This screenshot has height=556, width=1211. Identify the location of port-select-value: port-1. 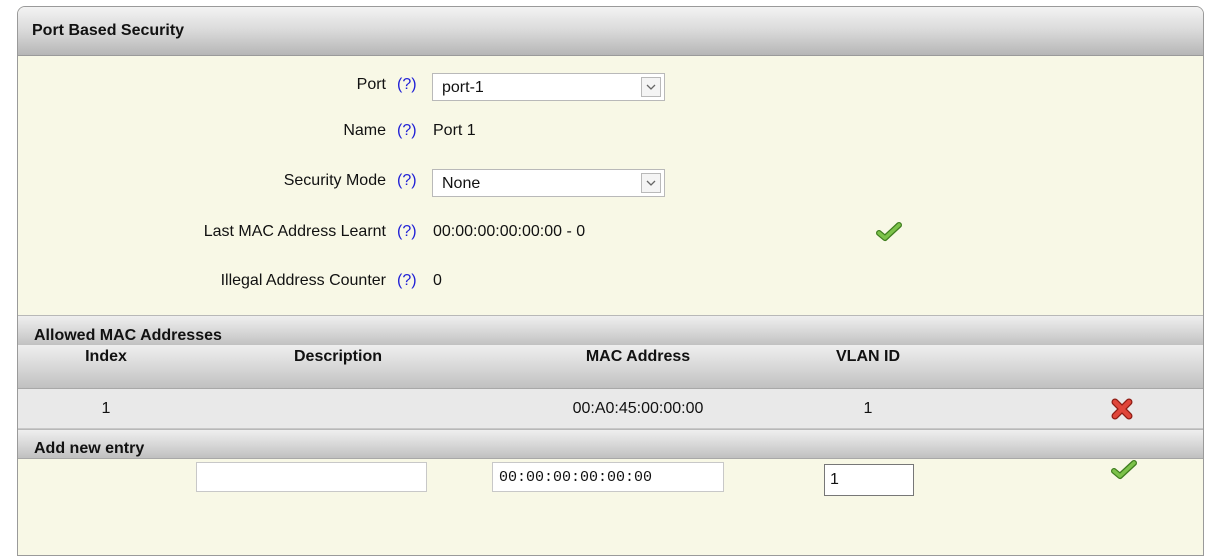
(463, 87).